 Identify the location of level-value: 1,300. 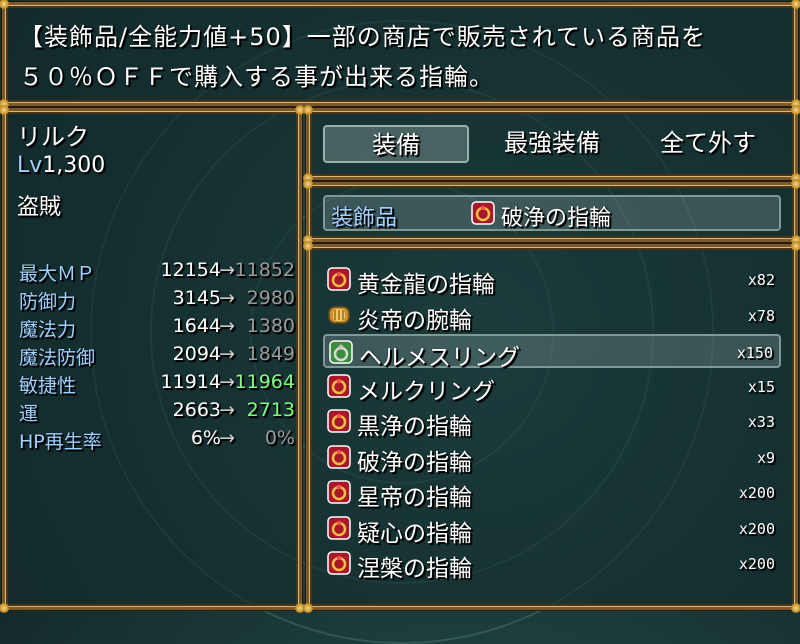
(74, 165).